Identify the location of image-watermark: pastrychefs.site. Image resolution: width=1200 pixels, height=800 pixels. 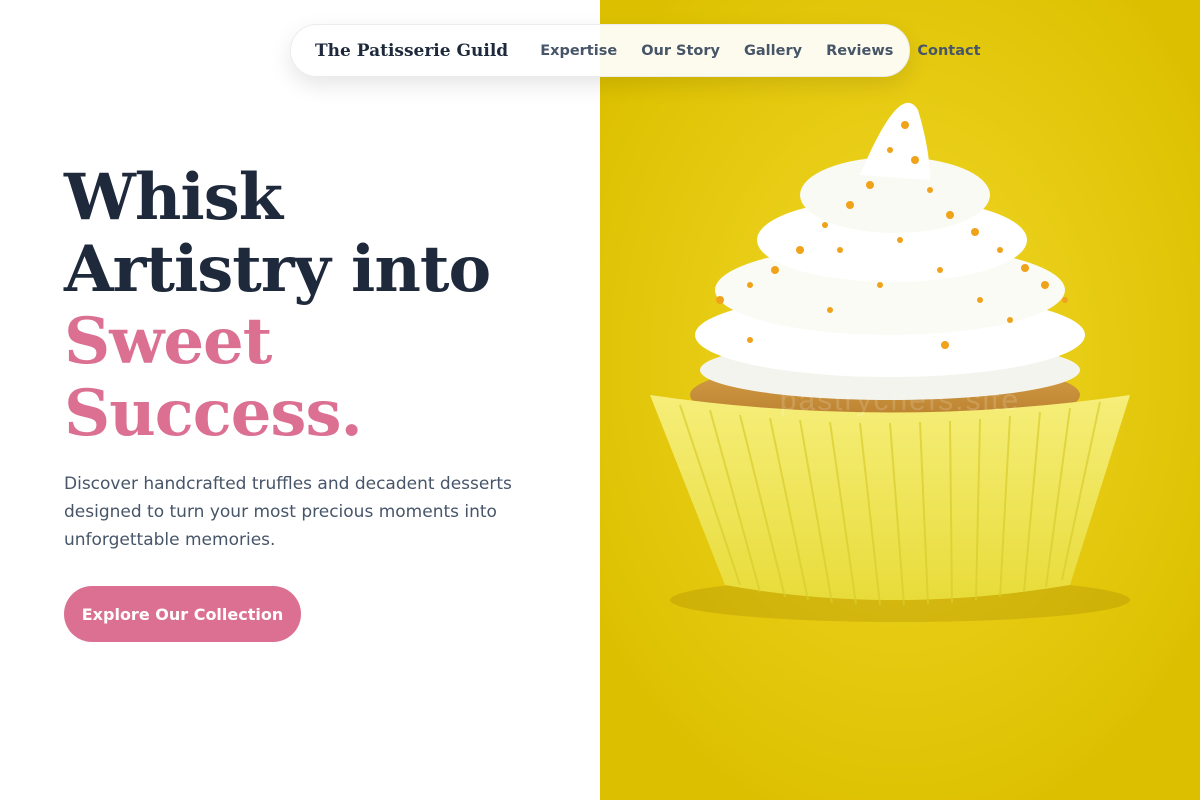
(900, 400).